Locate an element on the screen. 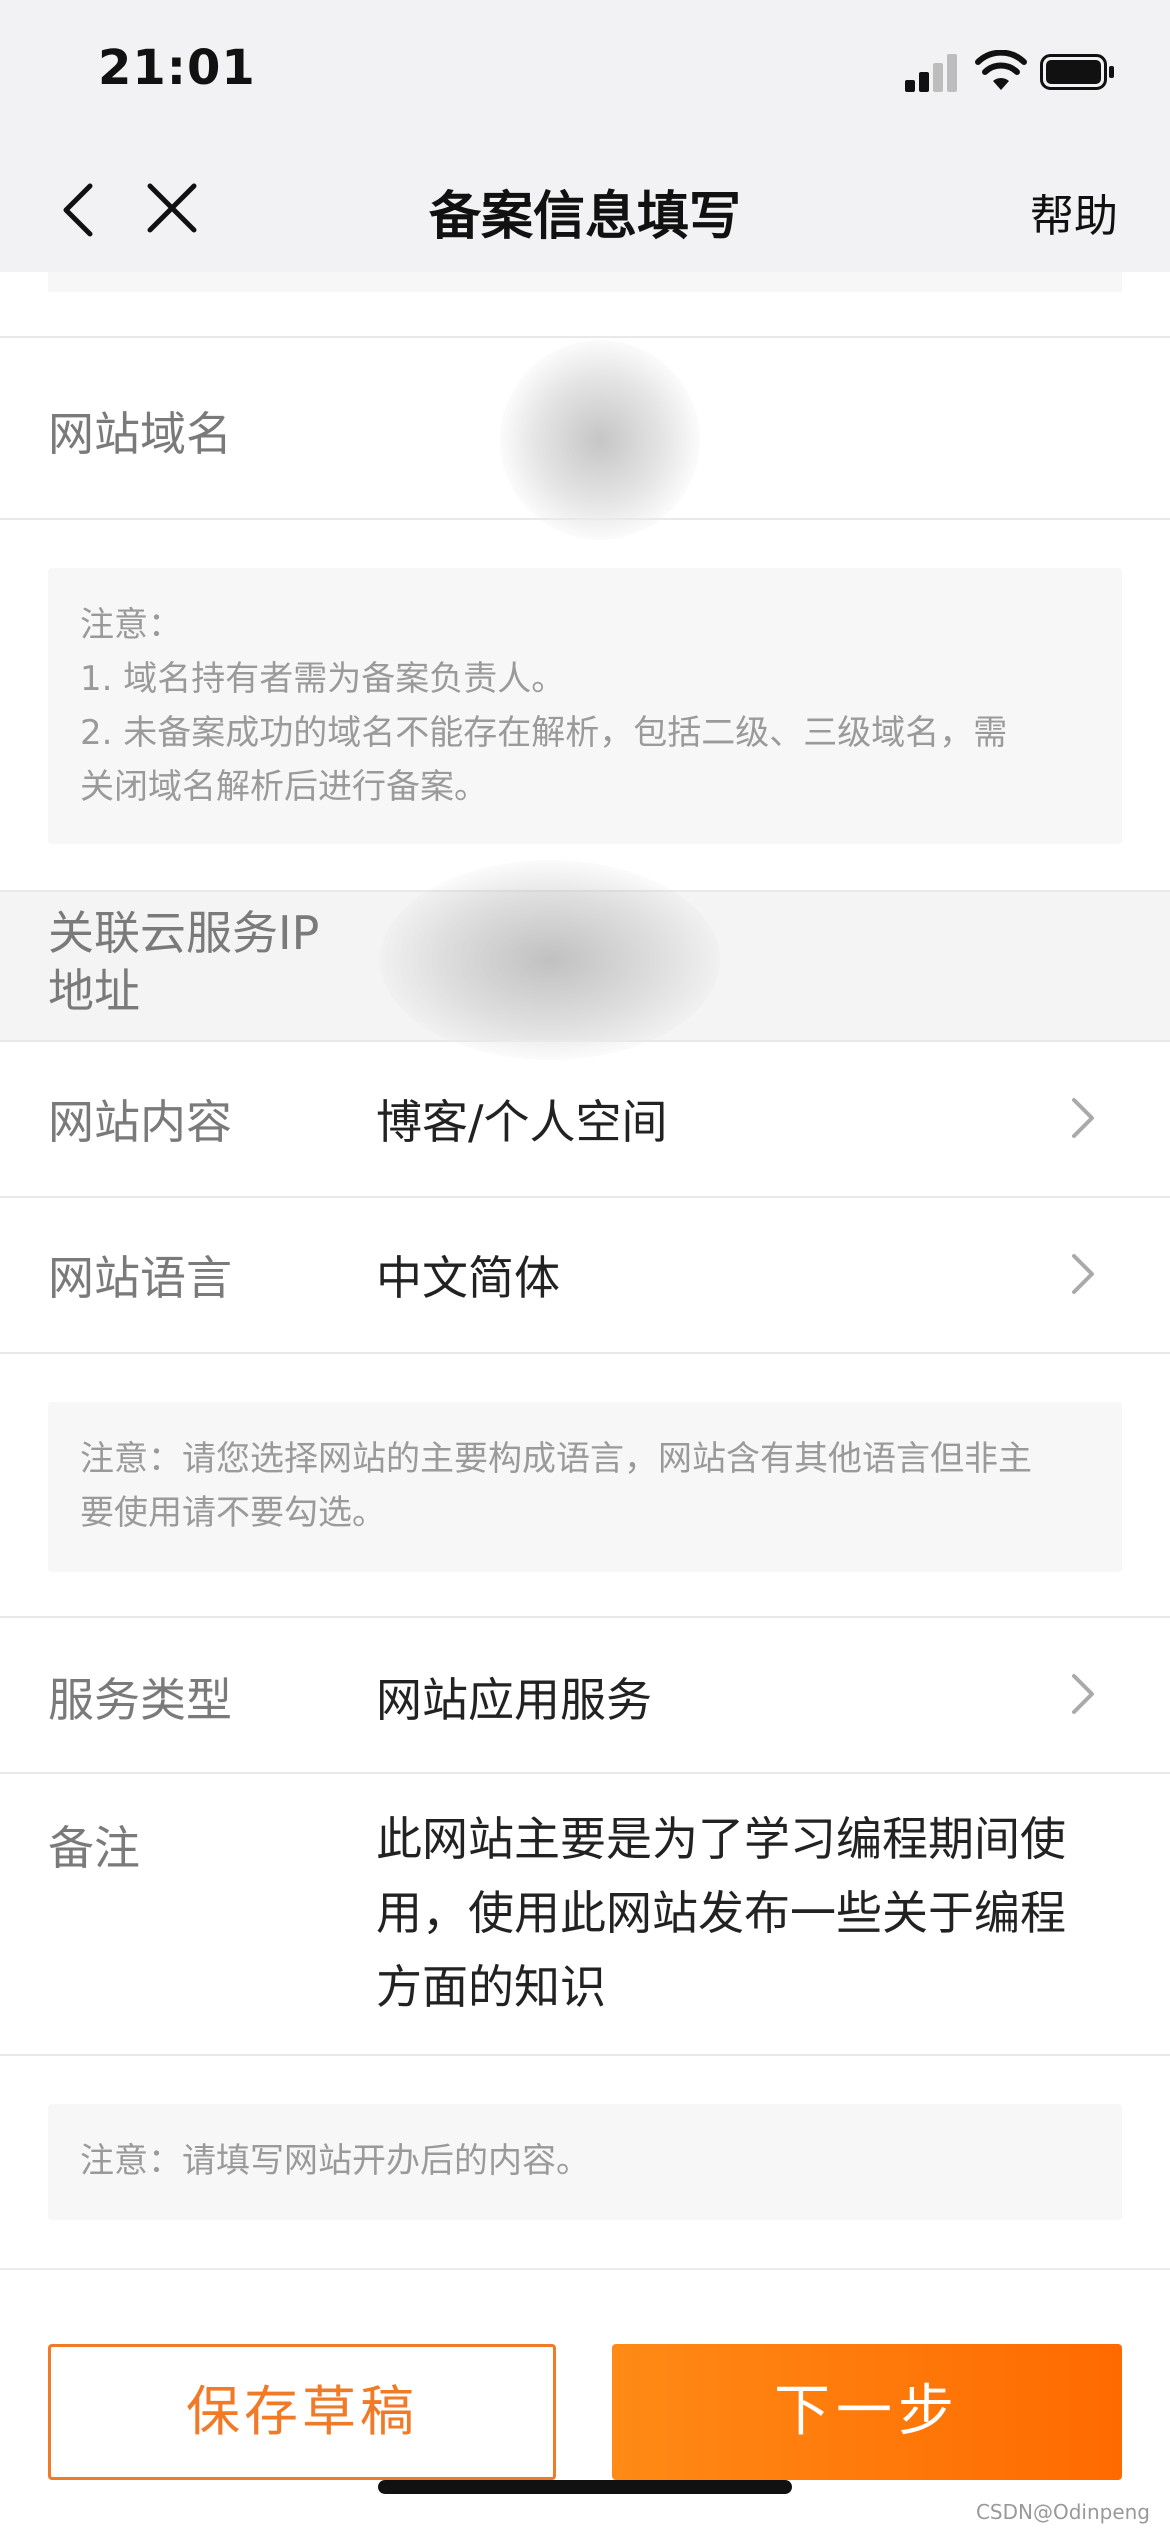 The image size is (1170, 2534). next-step-button: 下一步 is located at coordinates (867, 2412).